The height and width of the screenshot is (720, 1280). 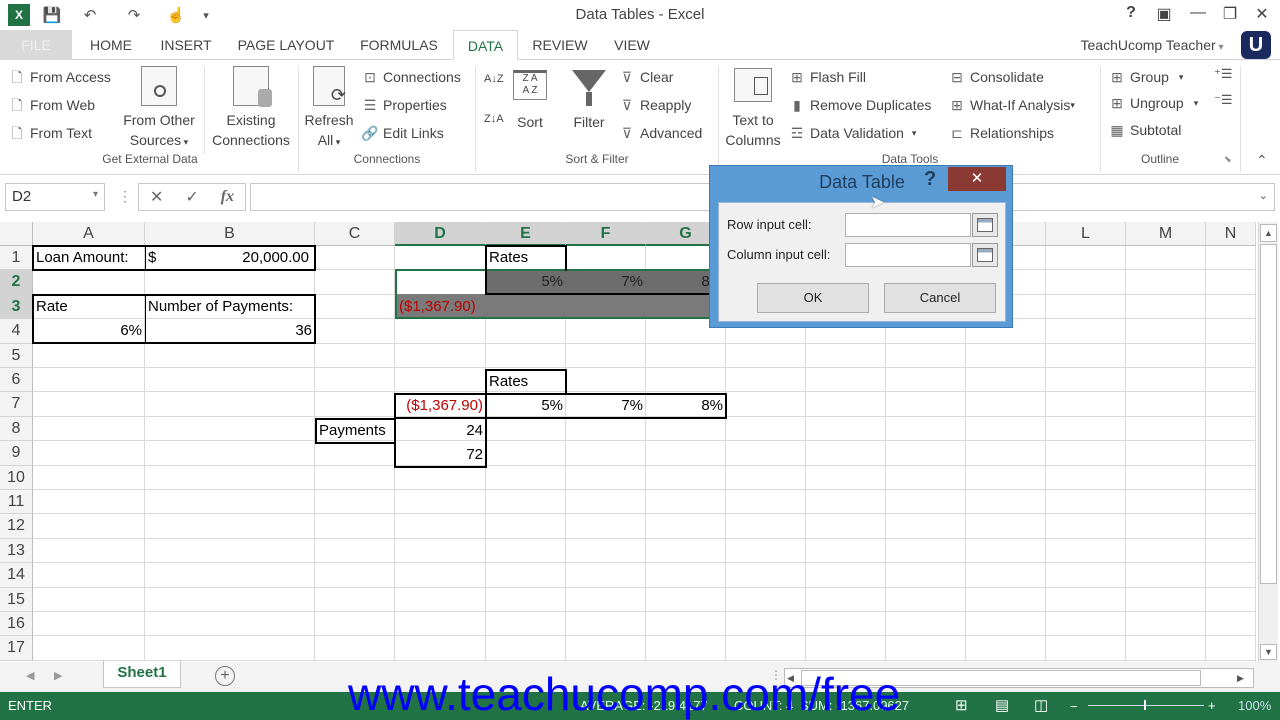 What do you see at coordinates (1268, 414) in the screenshot?
I see `vertical-scroll-thumb` at bounding box center [1268, 414].